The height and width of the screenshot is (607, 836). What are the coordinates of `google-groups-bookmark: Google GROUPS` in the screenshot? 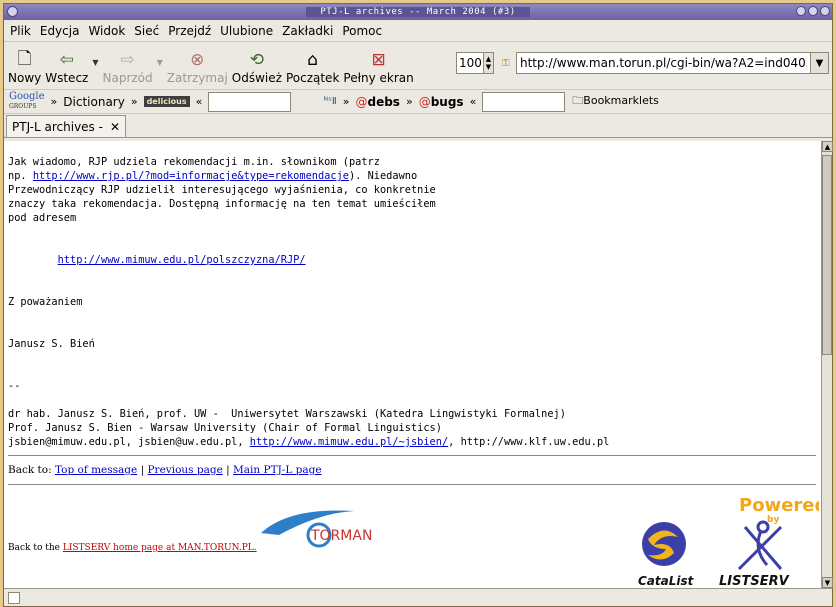 It's located at (27, 101).